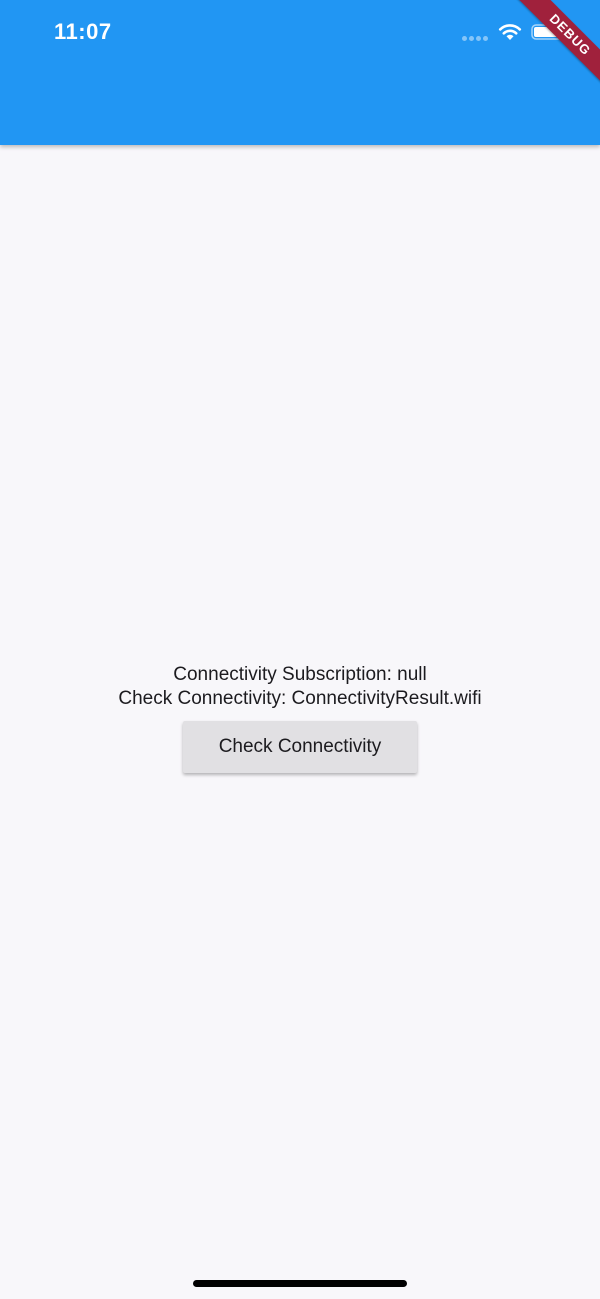 This screenshot has width=600, height=1299. I want to click on check-connectivity-button: Check Connectivity, so click(300, 747).